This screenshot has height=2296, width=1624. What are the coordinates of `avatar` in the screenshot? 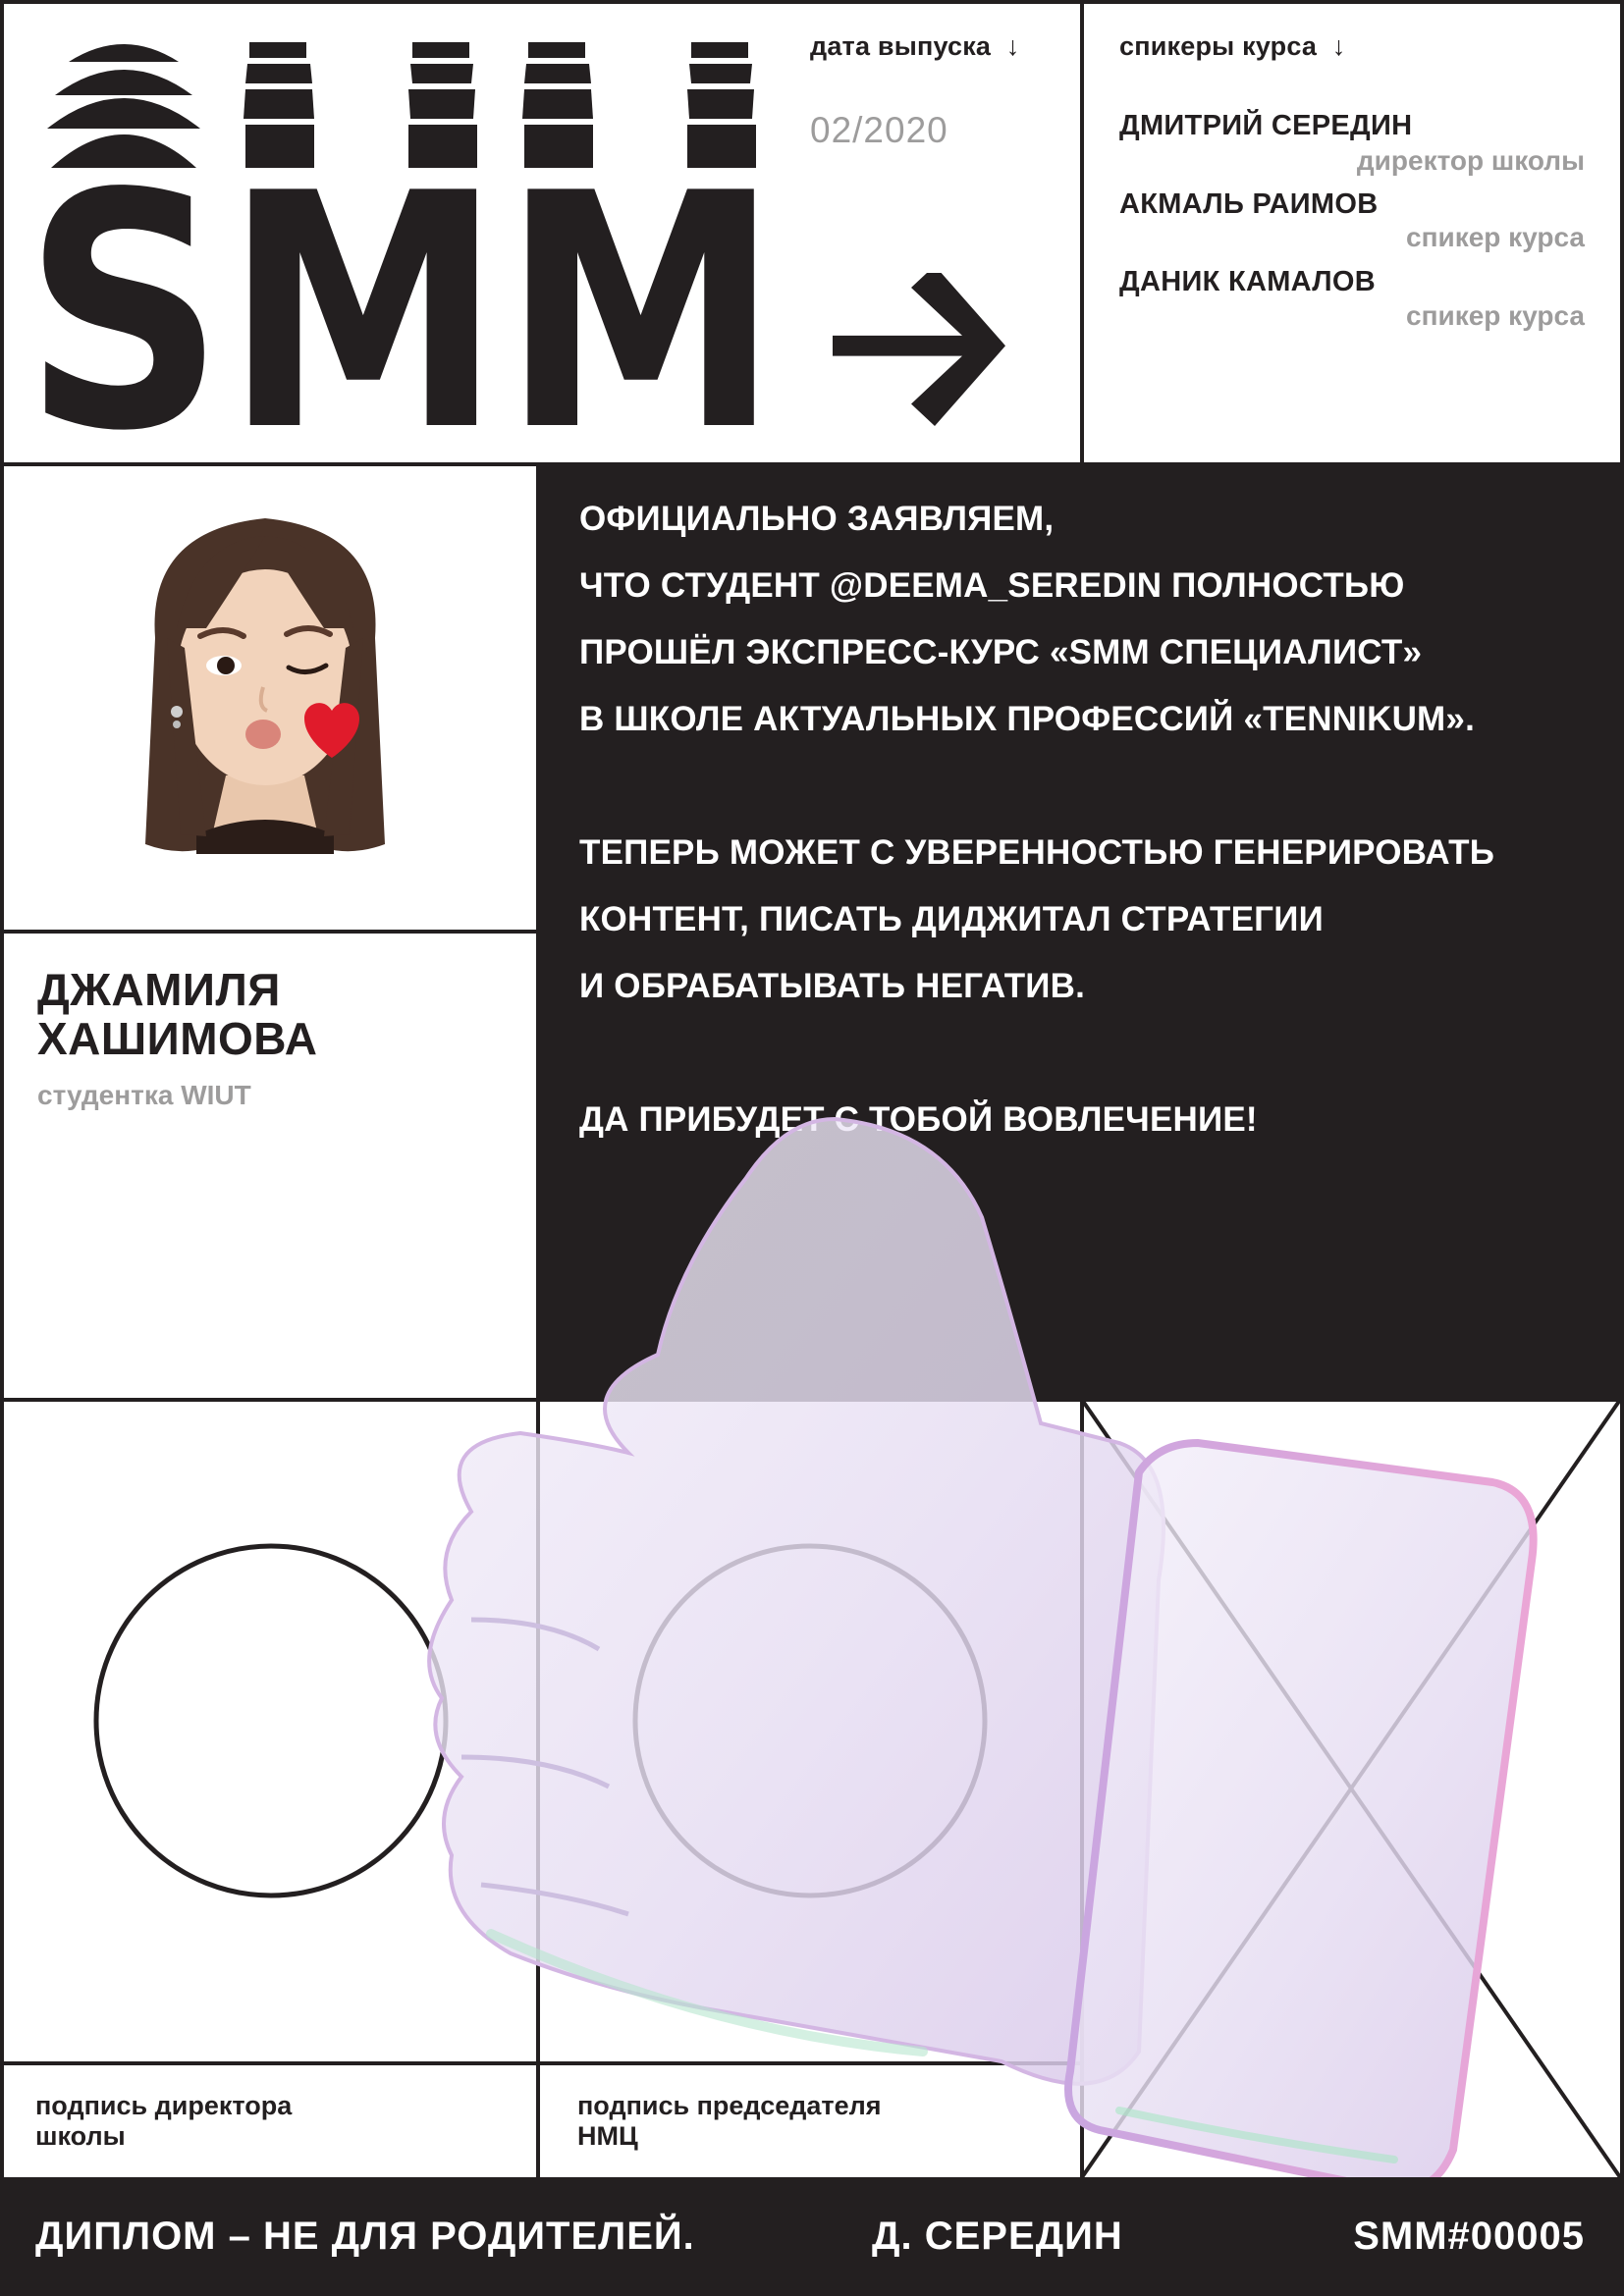 It's located at (265, 686).